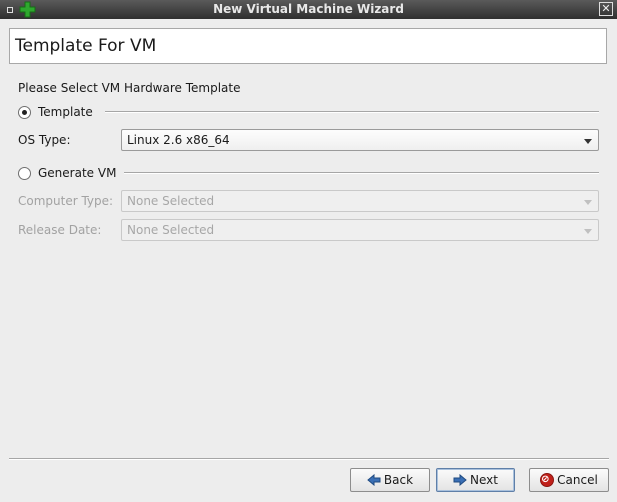 This screenshot has height=502, width=617. Describe the element at coordinates (374, 480) in the screenshot. I see `left-arrow-icon` at that location.